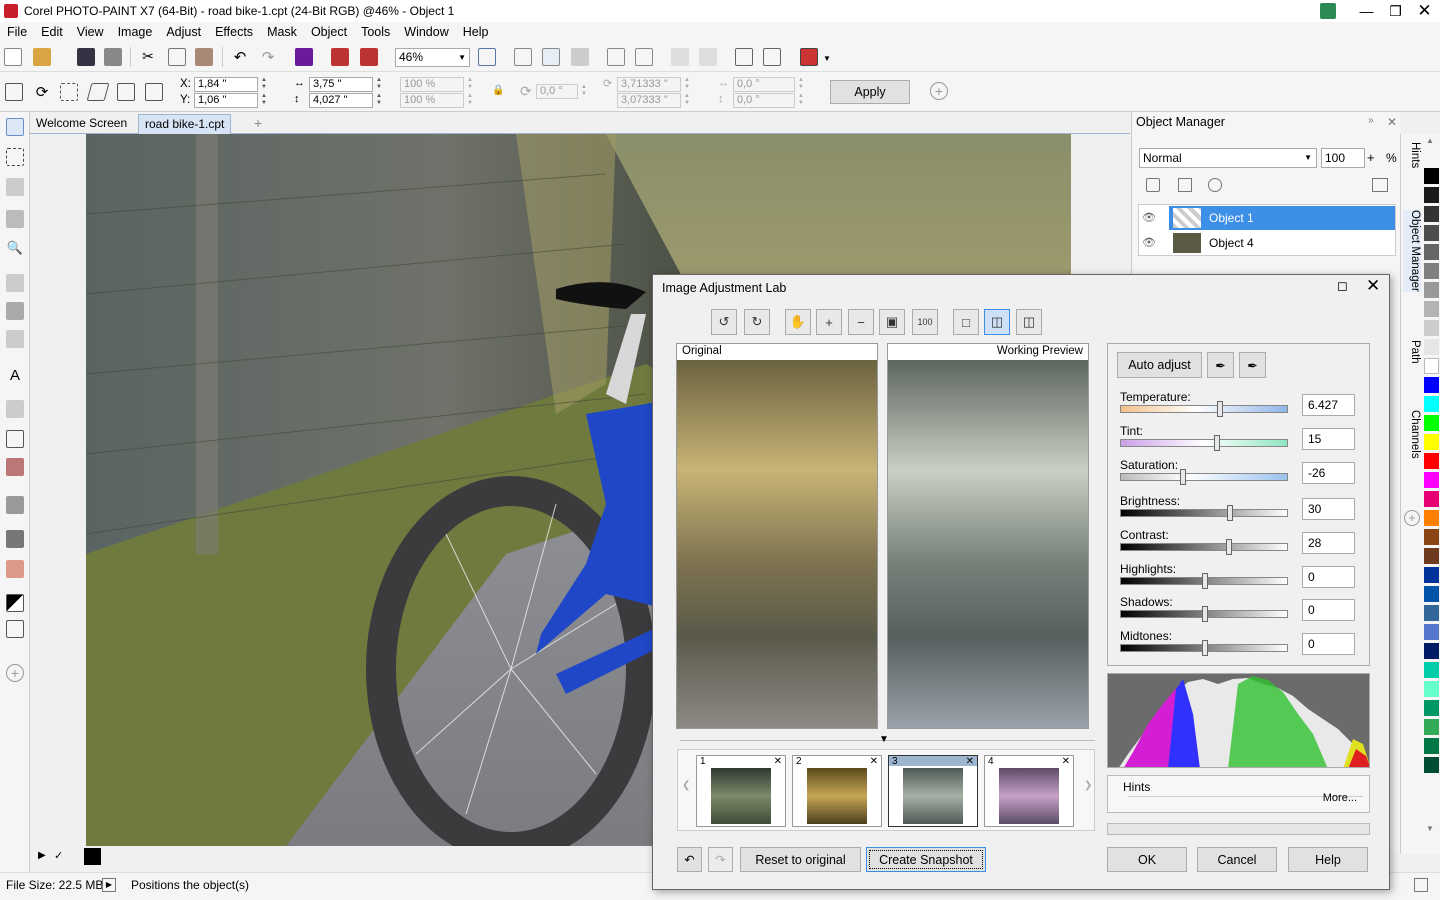 The height and width of the screenshot is (900, 1440). I want to click on clone-tool-icon, so click(15, 311).